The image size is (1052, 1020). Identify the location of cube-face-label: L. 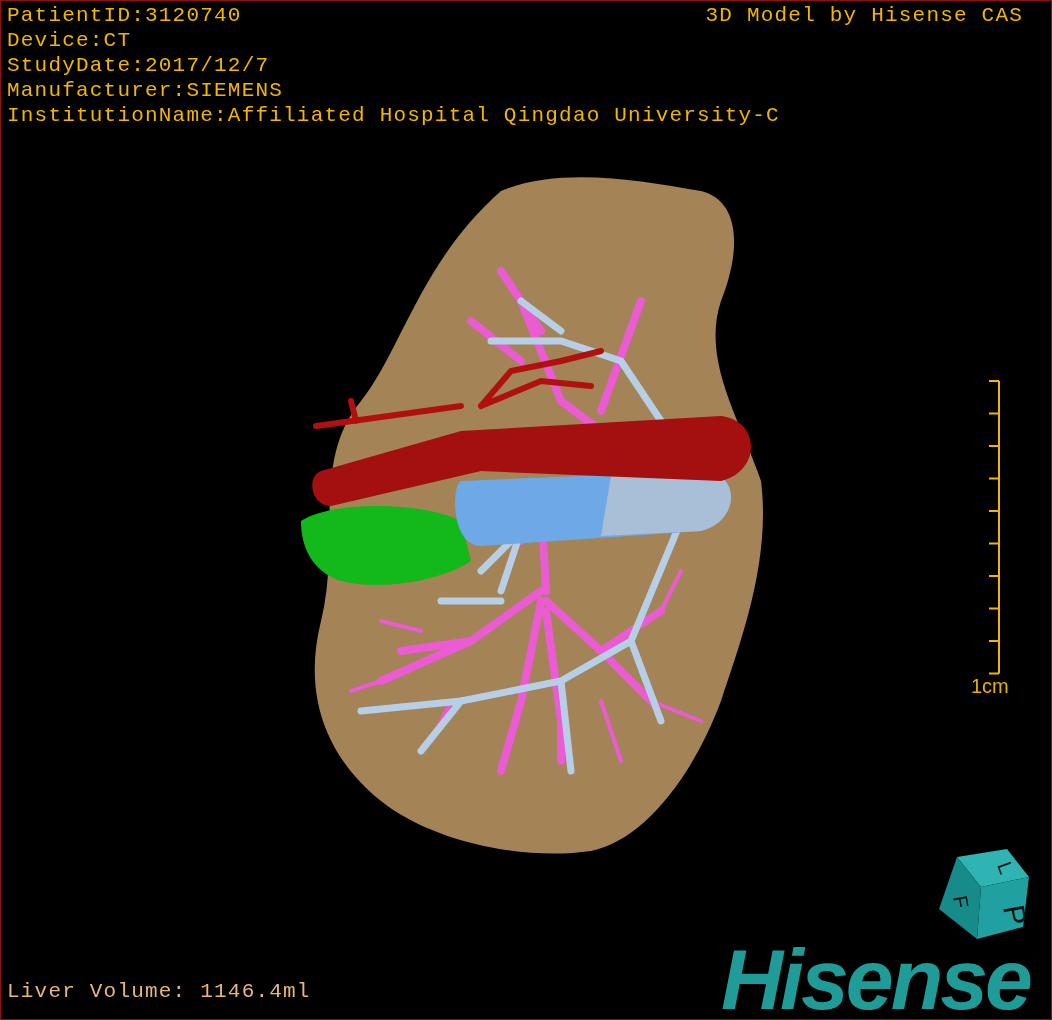
(1005, 867).